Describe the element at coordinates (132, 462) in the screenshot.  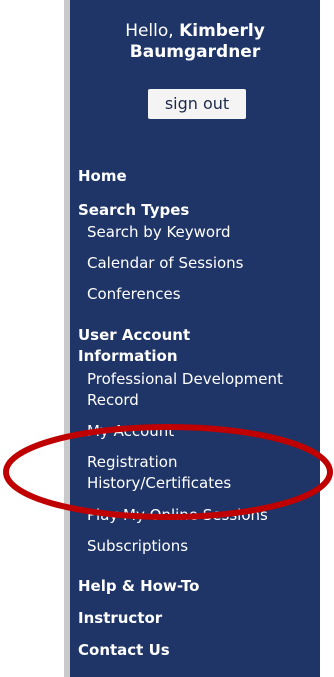
I see `registration-line1: Registration` at that location.